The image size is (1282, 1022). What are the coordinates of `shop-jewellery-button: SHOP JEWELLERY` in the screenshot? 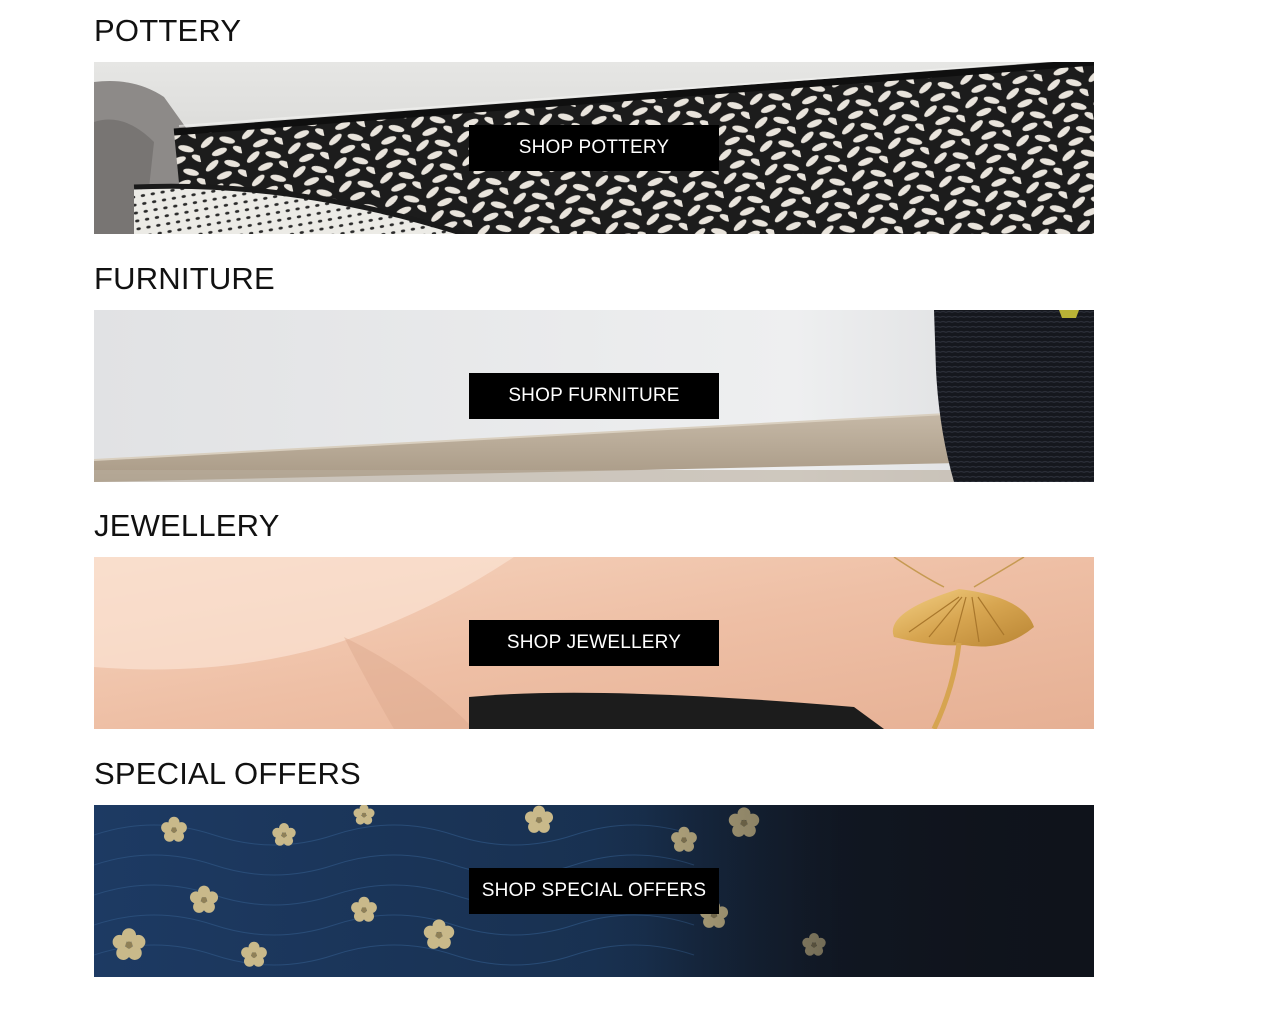 It's located at (594, 643).